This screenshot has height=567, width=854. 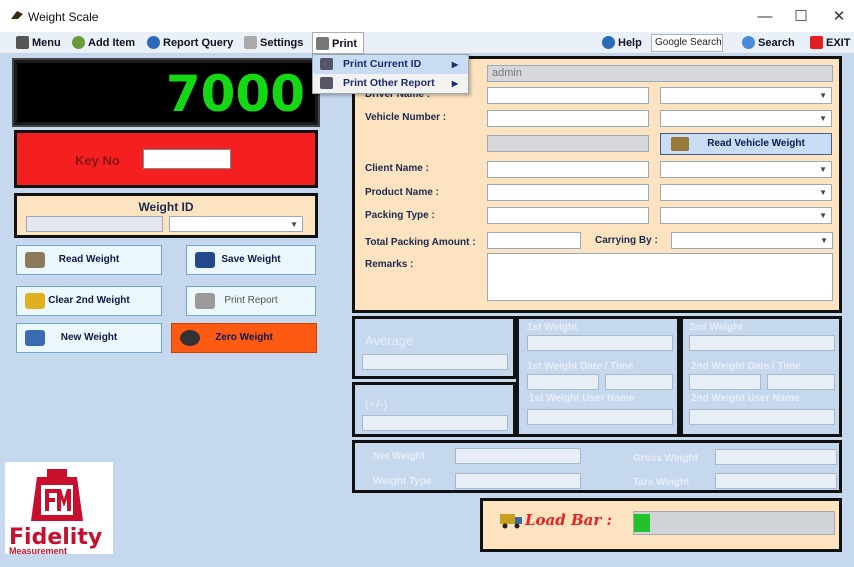 What do you see at coordinates (97, 160) in the screenshot?
I see `key-label: Key No` at bounding box center [97, 160].